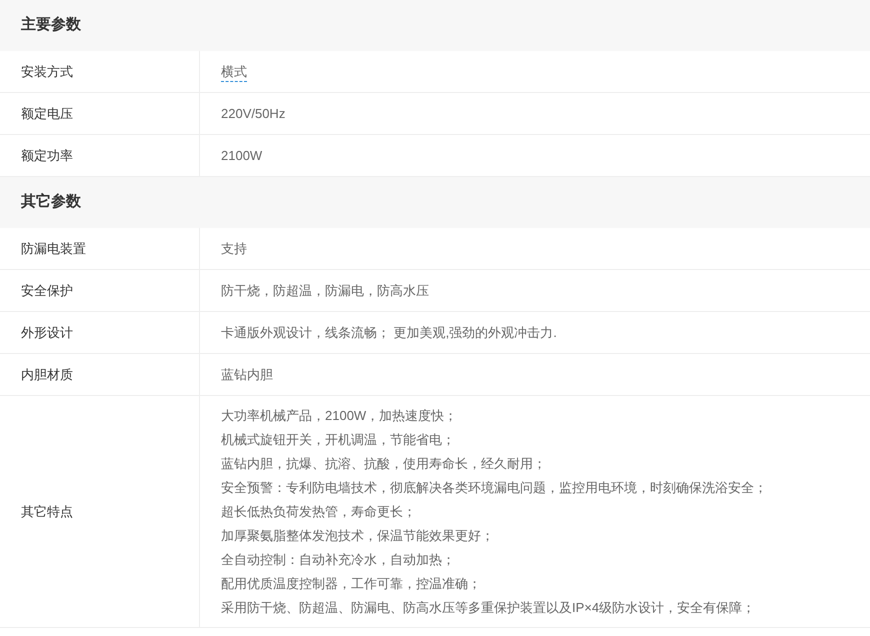  I want to click on param-label: 外形设计, so click(47, 333).